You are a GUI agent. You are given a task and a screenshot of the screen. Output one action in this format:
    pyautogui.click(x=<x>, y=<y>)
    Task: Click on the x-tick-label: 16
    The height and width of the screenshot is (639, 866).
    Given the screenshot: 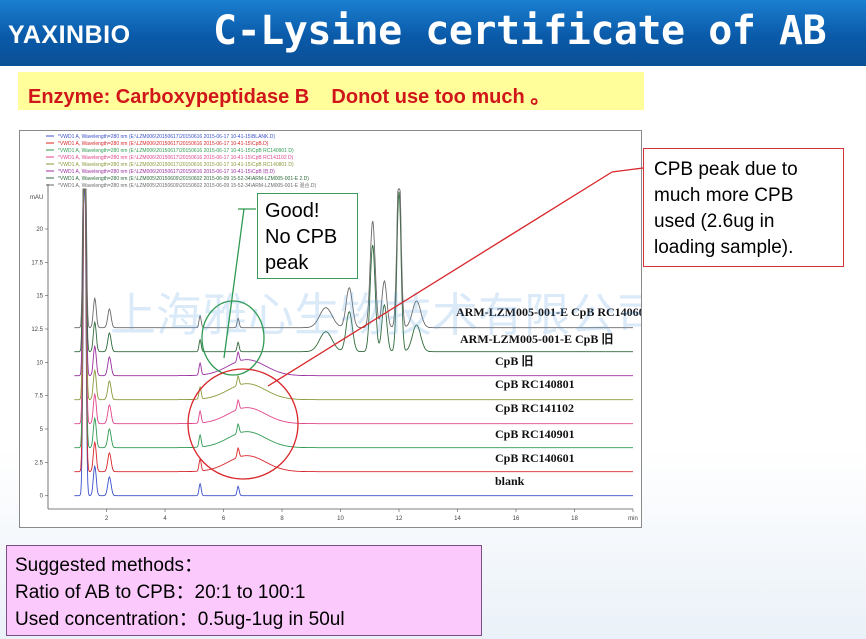 What is the action you would take?
    pyautogui.click(x=516, y=519)
    